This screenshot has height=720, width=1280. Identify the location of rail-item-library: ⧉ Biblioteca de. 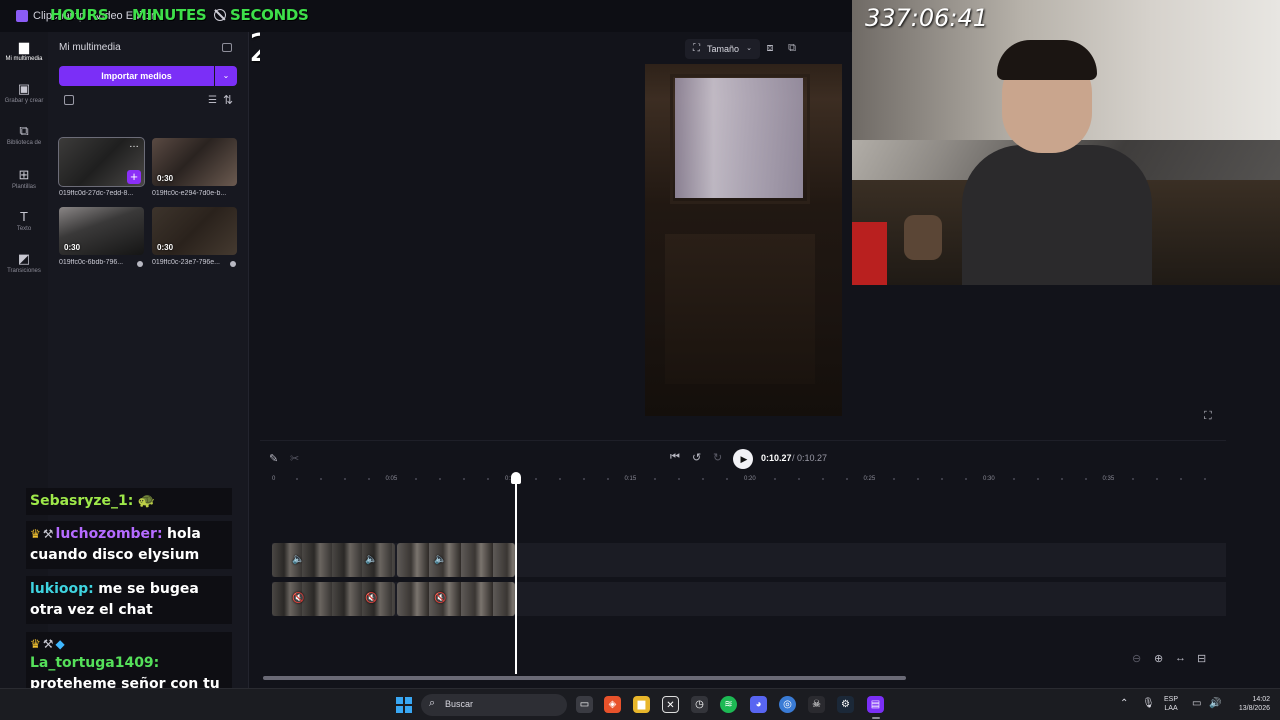
(24, 140).